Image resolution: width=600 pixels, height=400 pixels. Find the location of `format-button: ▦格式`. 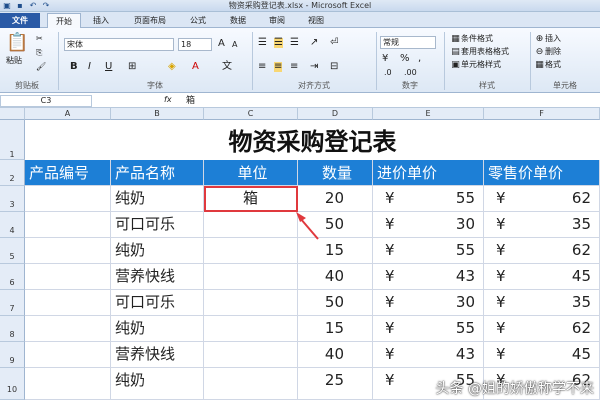

format-button: ▦格式 is located at coordinates (547, 65).